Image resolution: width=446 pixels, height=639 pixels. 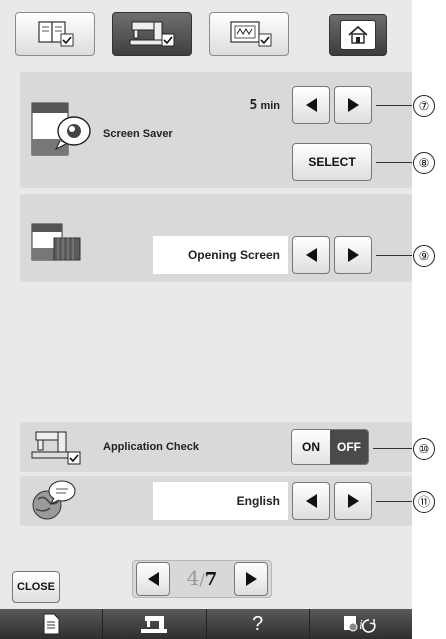 I want to click on application-check-label: Application Check, so click(x=151, y=447).